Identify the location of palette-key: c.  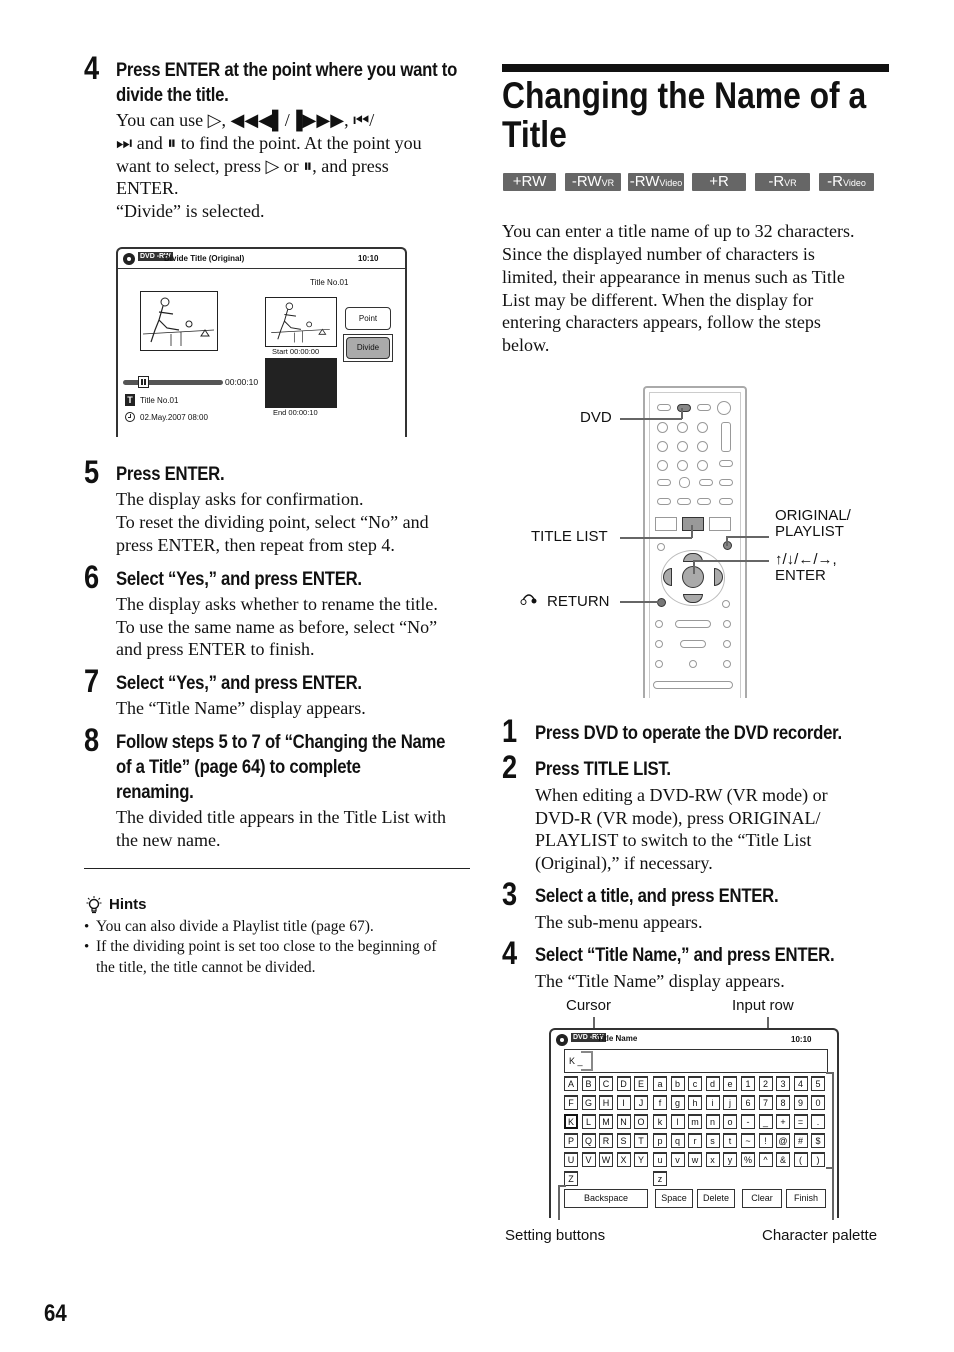
(695, 1083).